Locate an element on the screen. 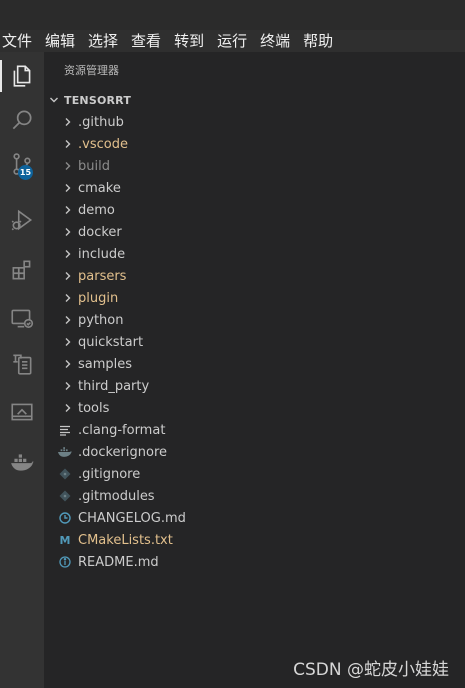 This screenshot has width=465, height=688. tree-folder-third-party: third_party is located at coordinates (254, 386).